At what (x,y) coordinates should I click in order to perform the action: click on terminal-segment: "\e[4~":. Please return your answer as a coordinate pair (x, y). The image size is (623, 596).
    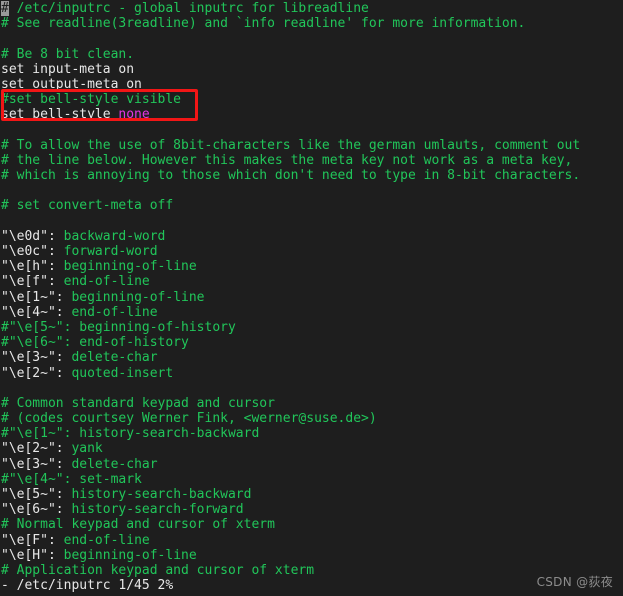
    Looking at the image, I should click on (32, 312).